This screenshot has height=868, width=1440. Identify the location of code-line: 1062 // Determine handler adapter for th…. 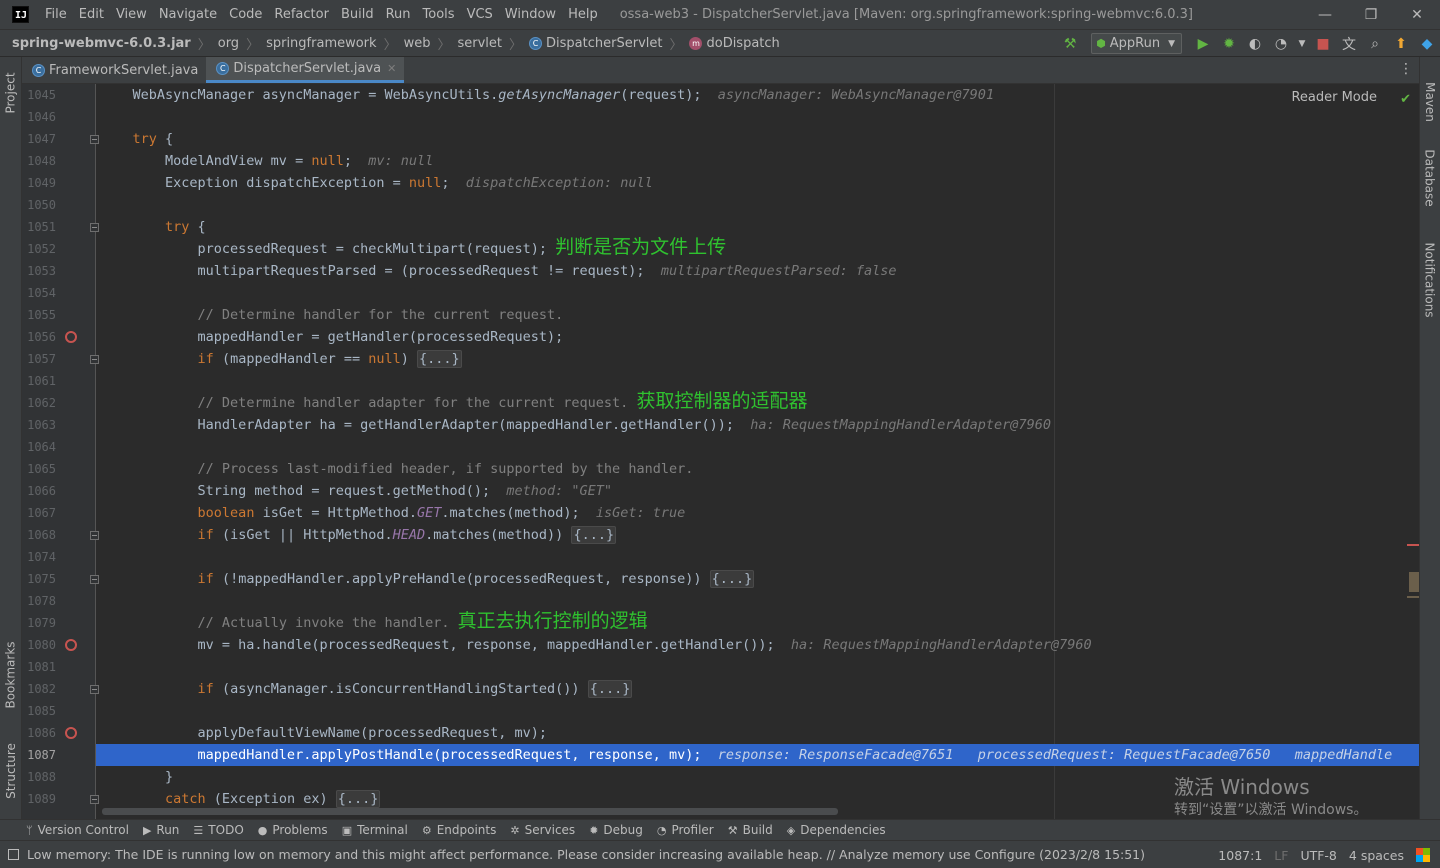
(720, 402).